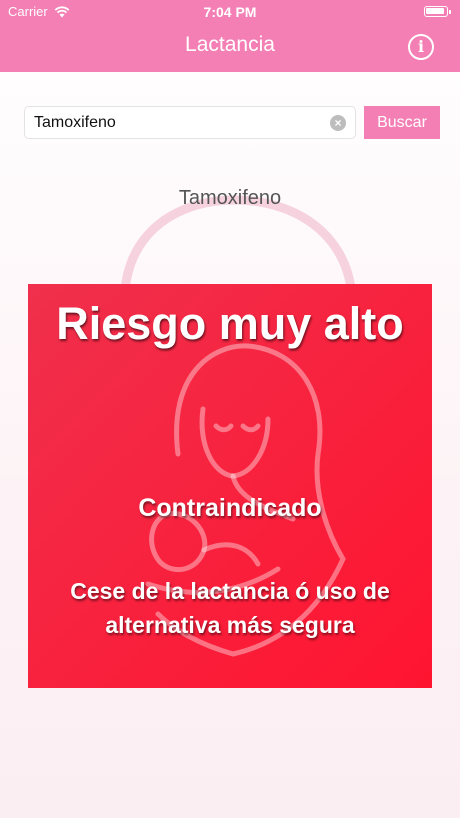  What do you see at coordinates (437, 11) in the screenshot?
I see `battery-icon` at bounding box center [437, 11].